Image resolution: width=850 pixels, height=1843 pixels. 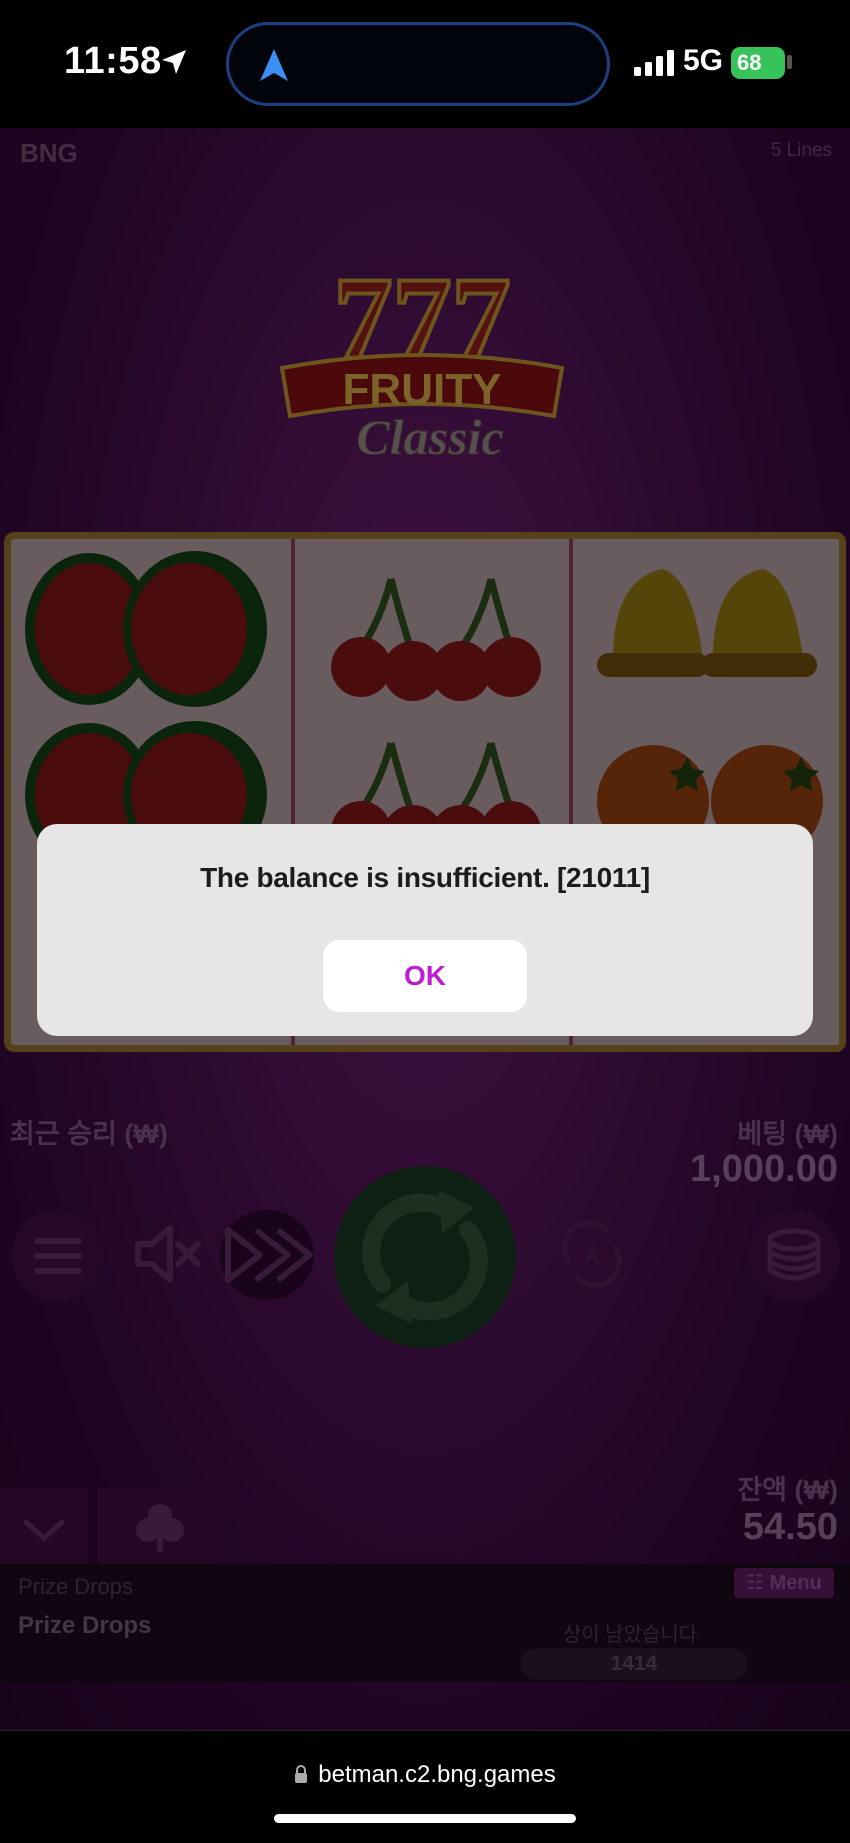 What do you see at coordinates (749, 62) in the screenshot?
I see `battery-level: 68` at bounding box center [749, 62].